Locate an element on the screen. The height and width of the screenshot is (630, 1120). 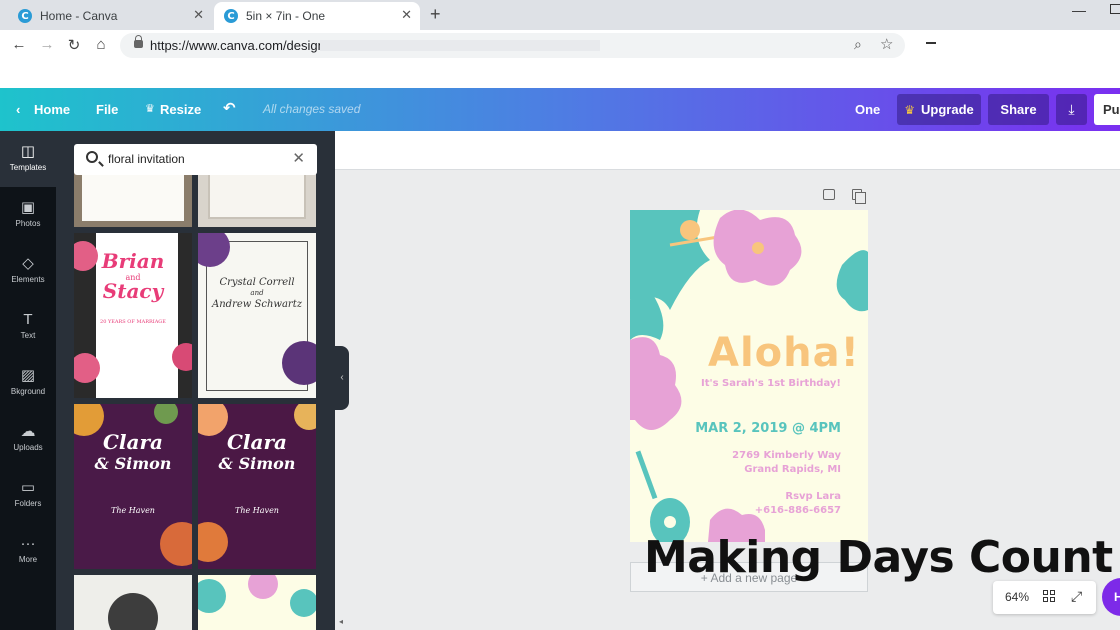
template-search-box: ✕ is located at coordinates (195, 159).